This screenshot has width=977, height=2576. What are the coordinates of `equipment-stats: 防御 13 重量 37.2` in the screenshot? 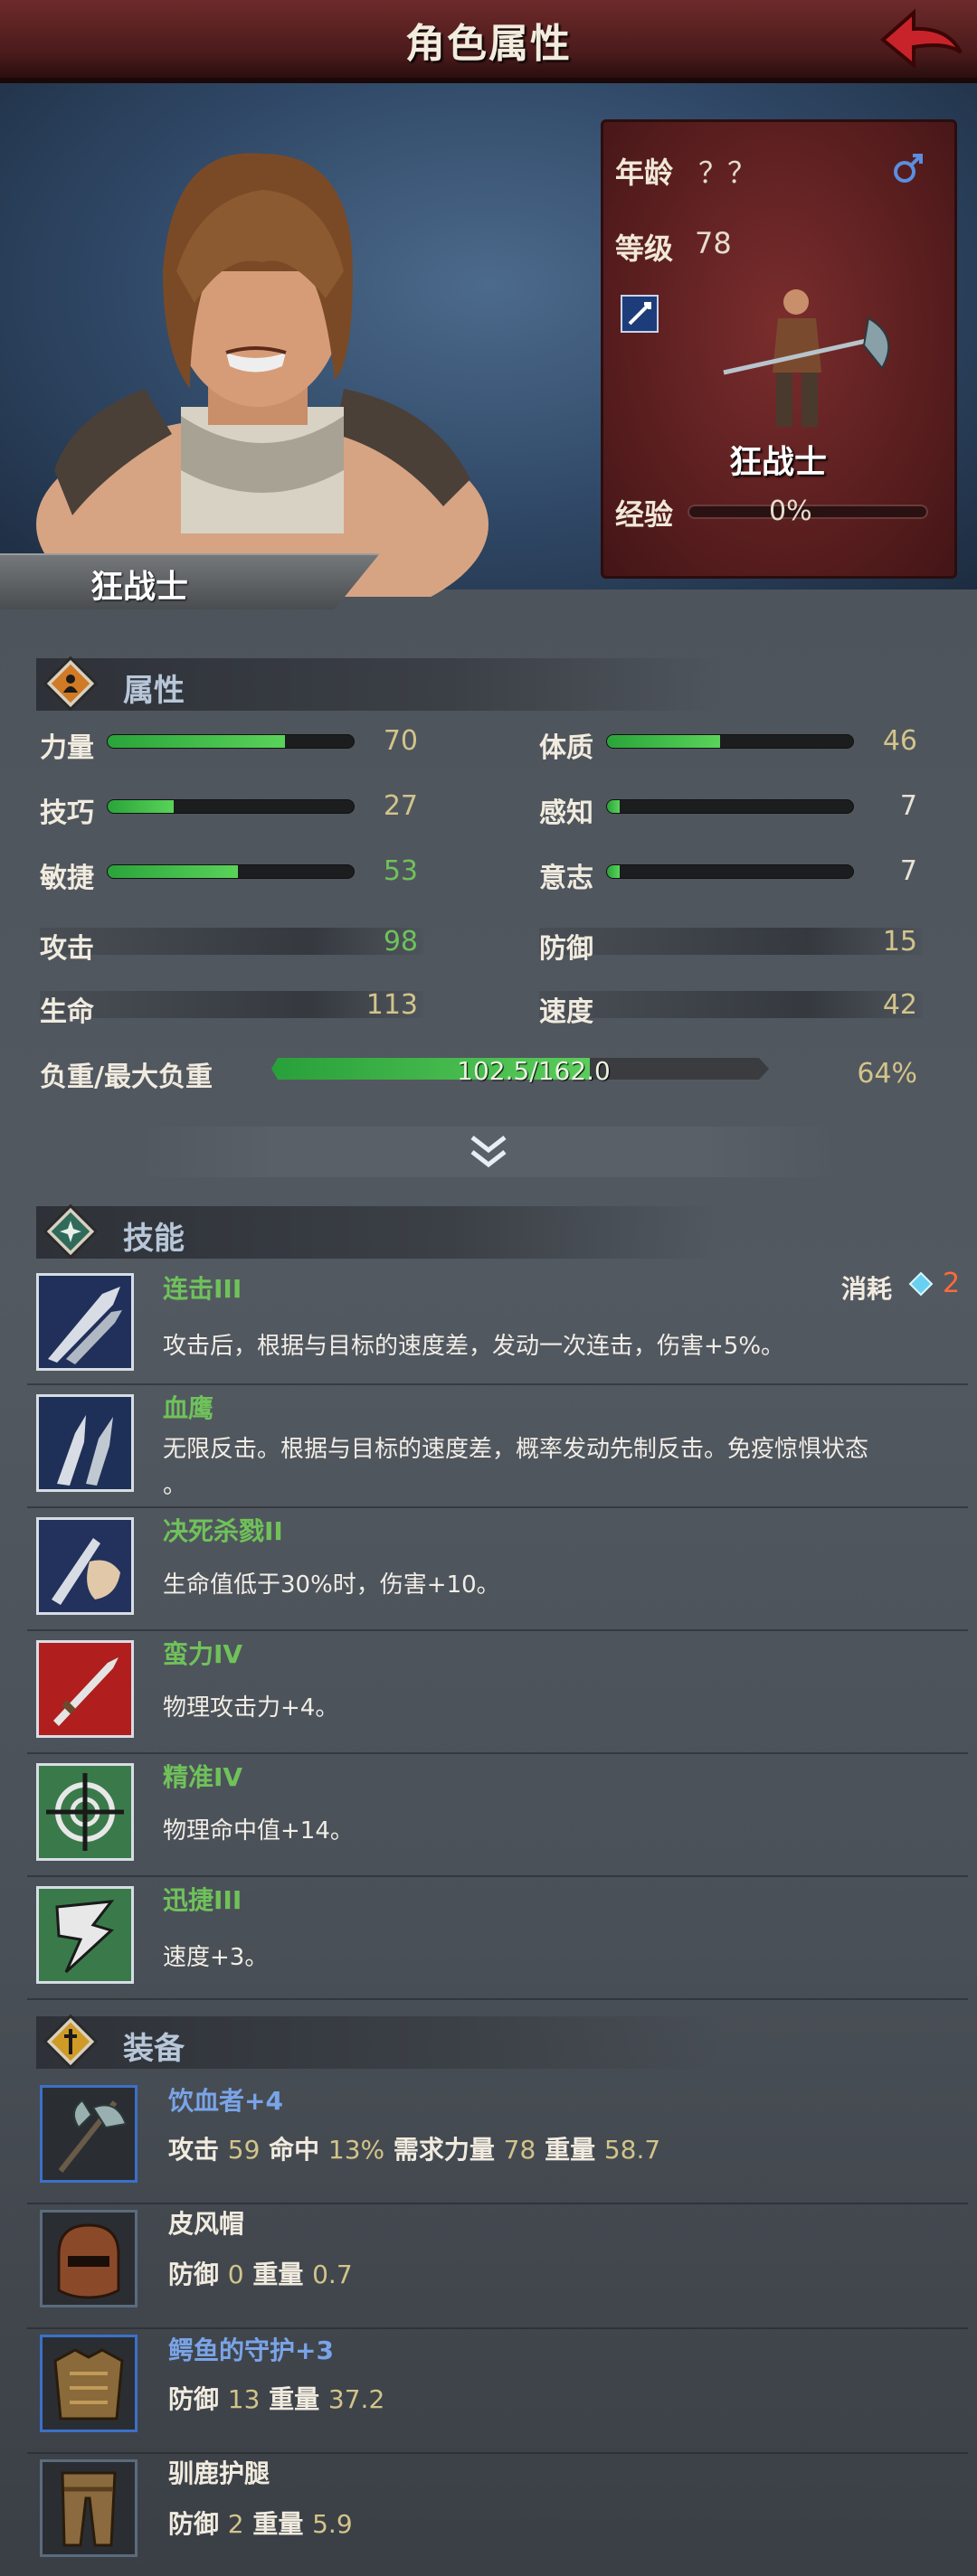 It's located at (276, 2399).